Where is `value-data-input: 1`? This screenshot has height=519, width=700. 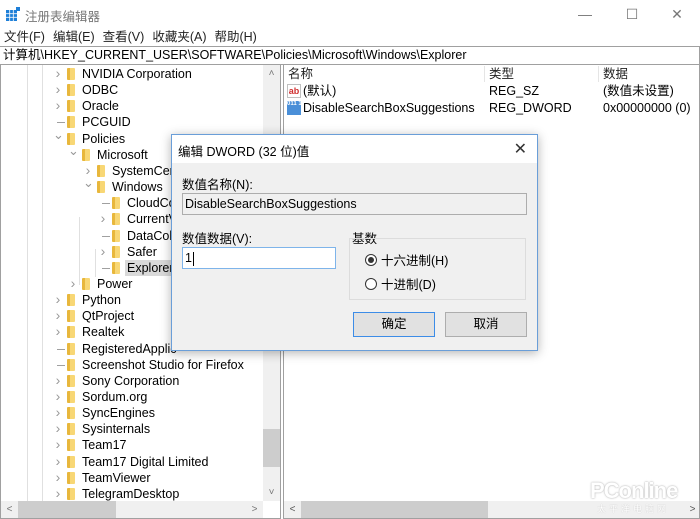 value-data-input: 1 is located at coordinates (259, 258).